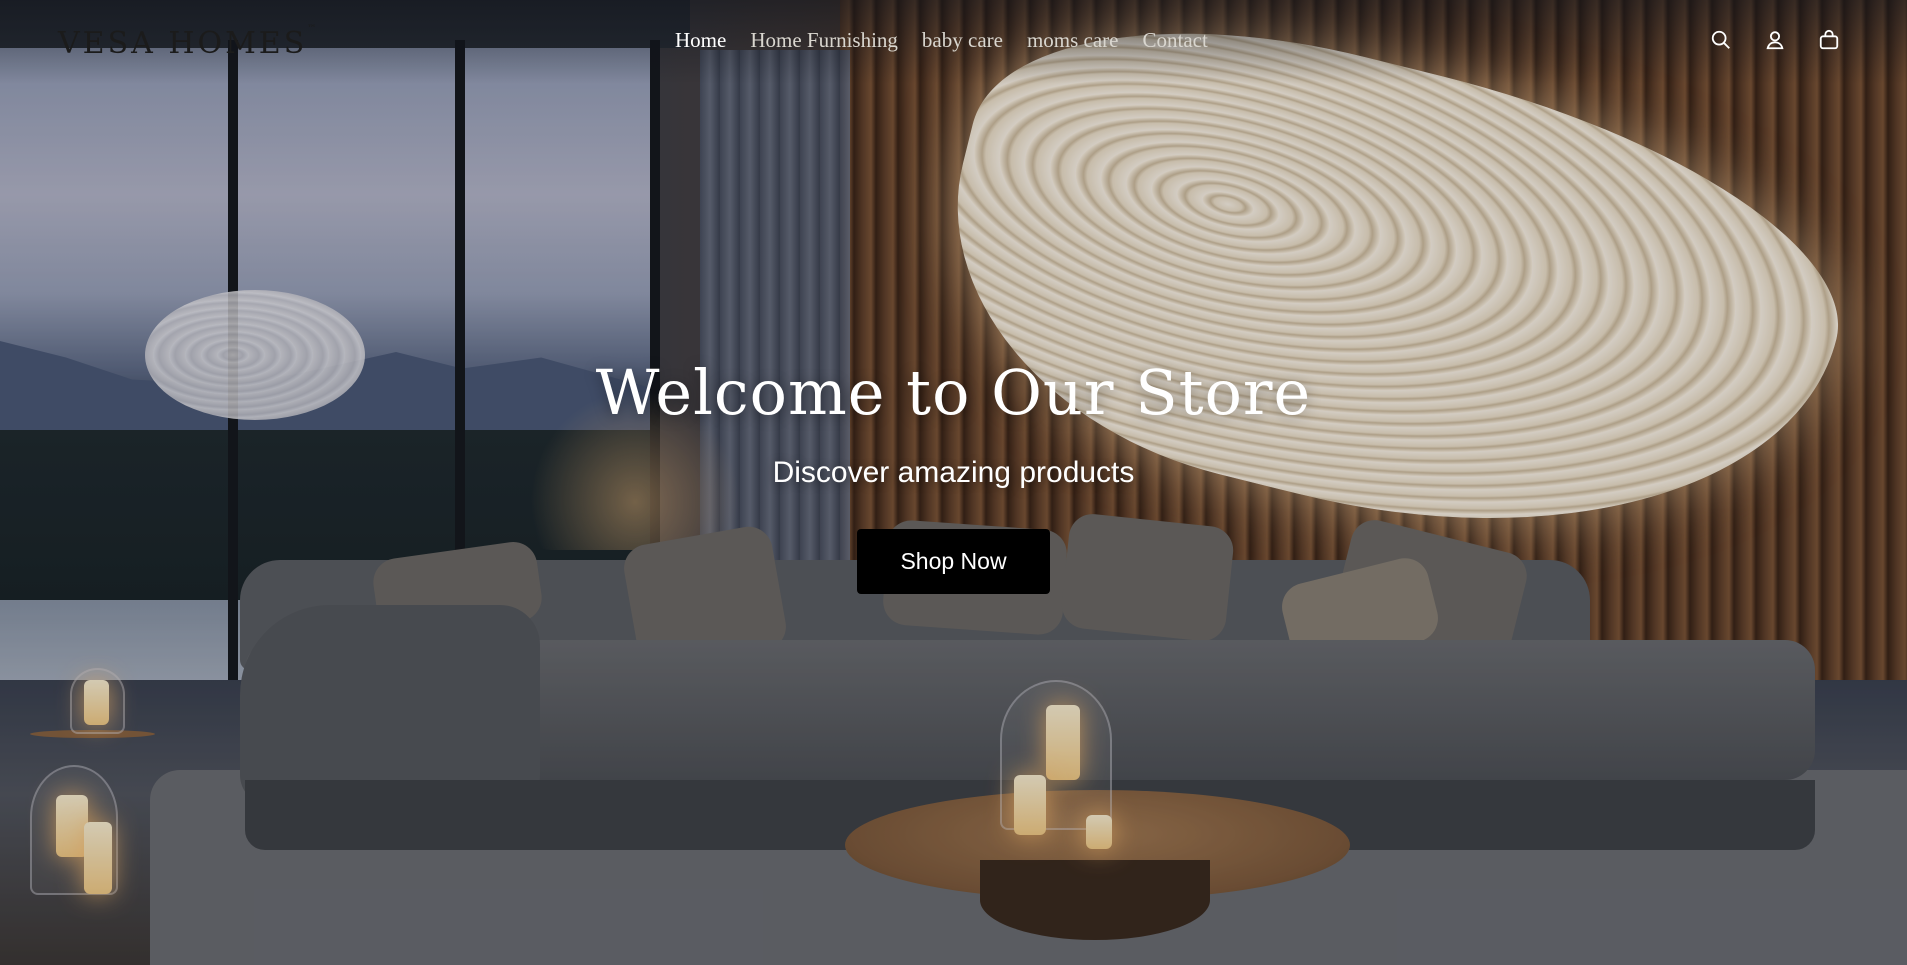  What do you see at coordinates (183, 43) in the screenshot?
I see `logo-text: VESA HOMES` at bounding box center [183, 43].